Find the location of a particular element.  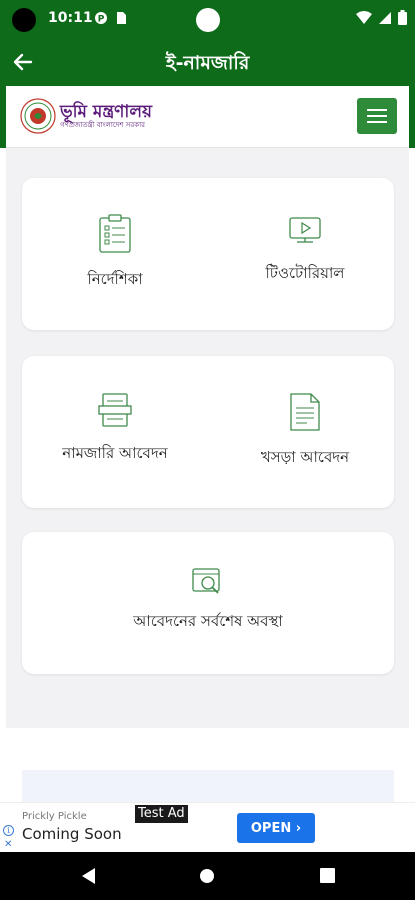

hamburger-menu-button is located at coordinates (377, 116).